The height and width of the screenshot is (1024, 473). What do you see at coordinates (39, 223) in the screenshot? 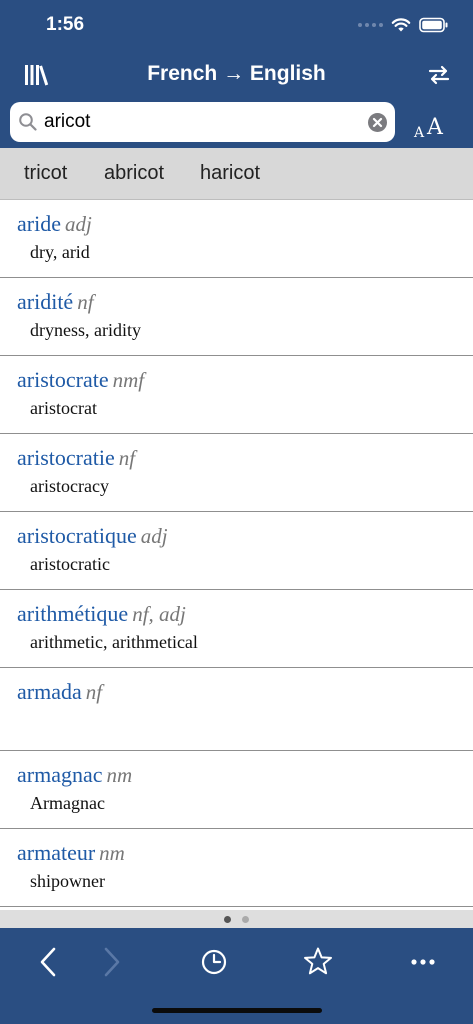
I see `headword-text: aride` at bounding box center [39, 223].